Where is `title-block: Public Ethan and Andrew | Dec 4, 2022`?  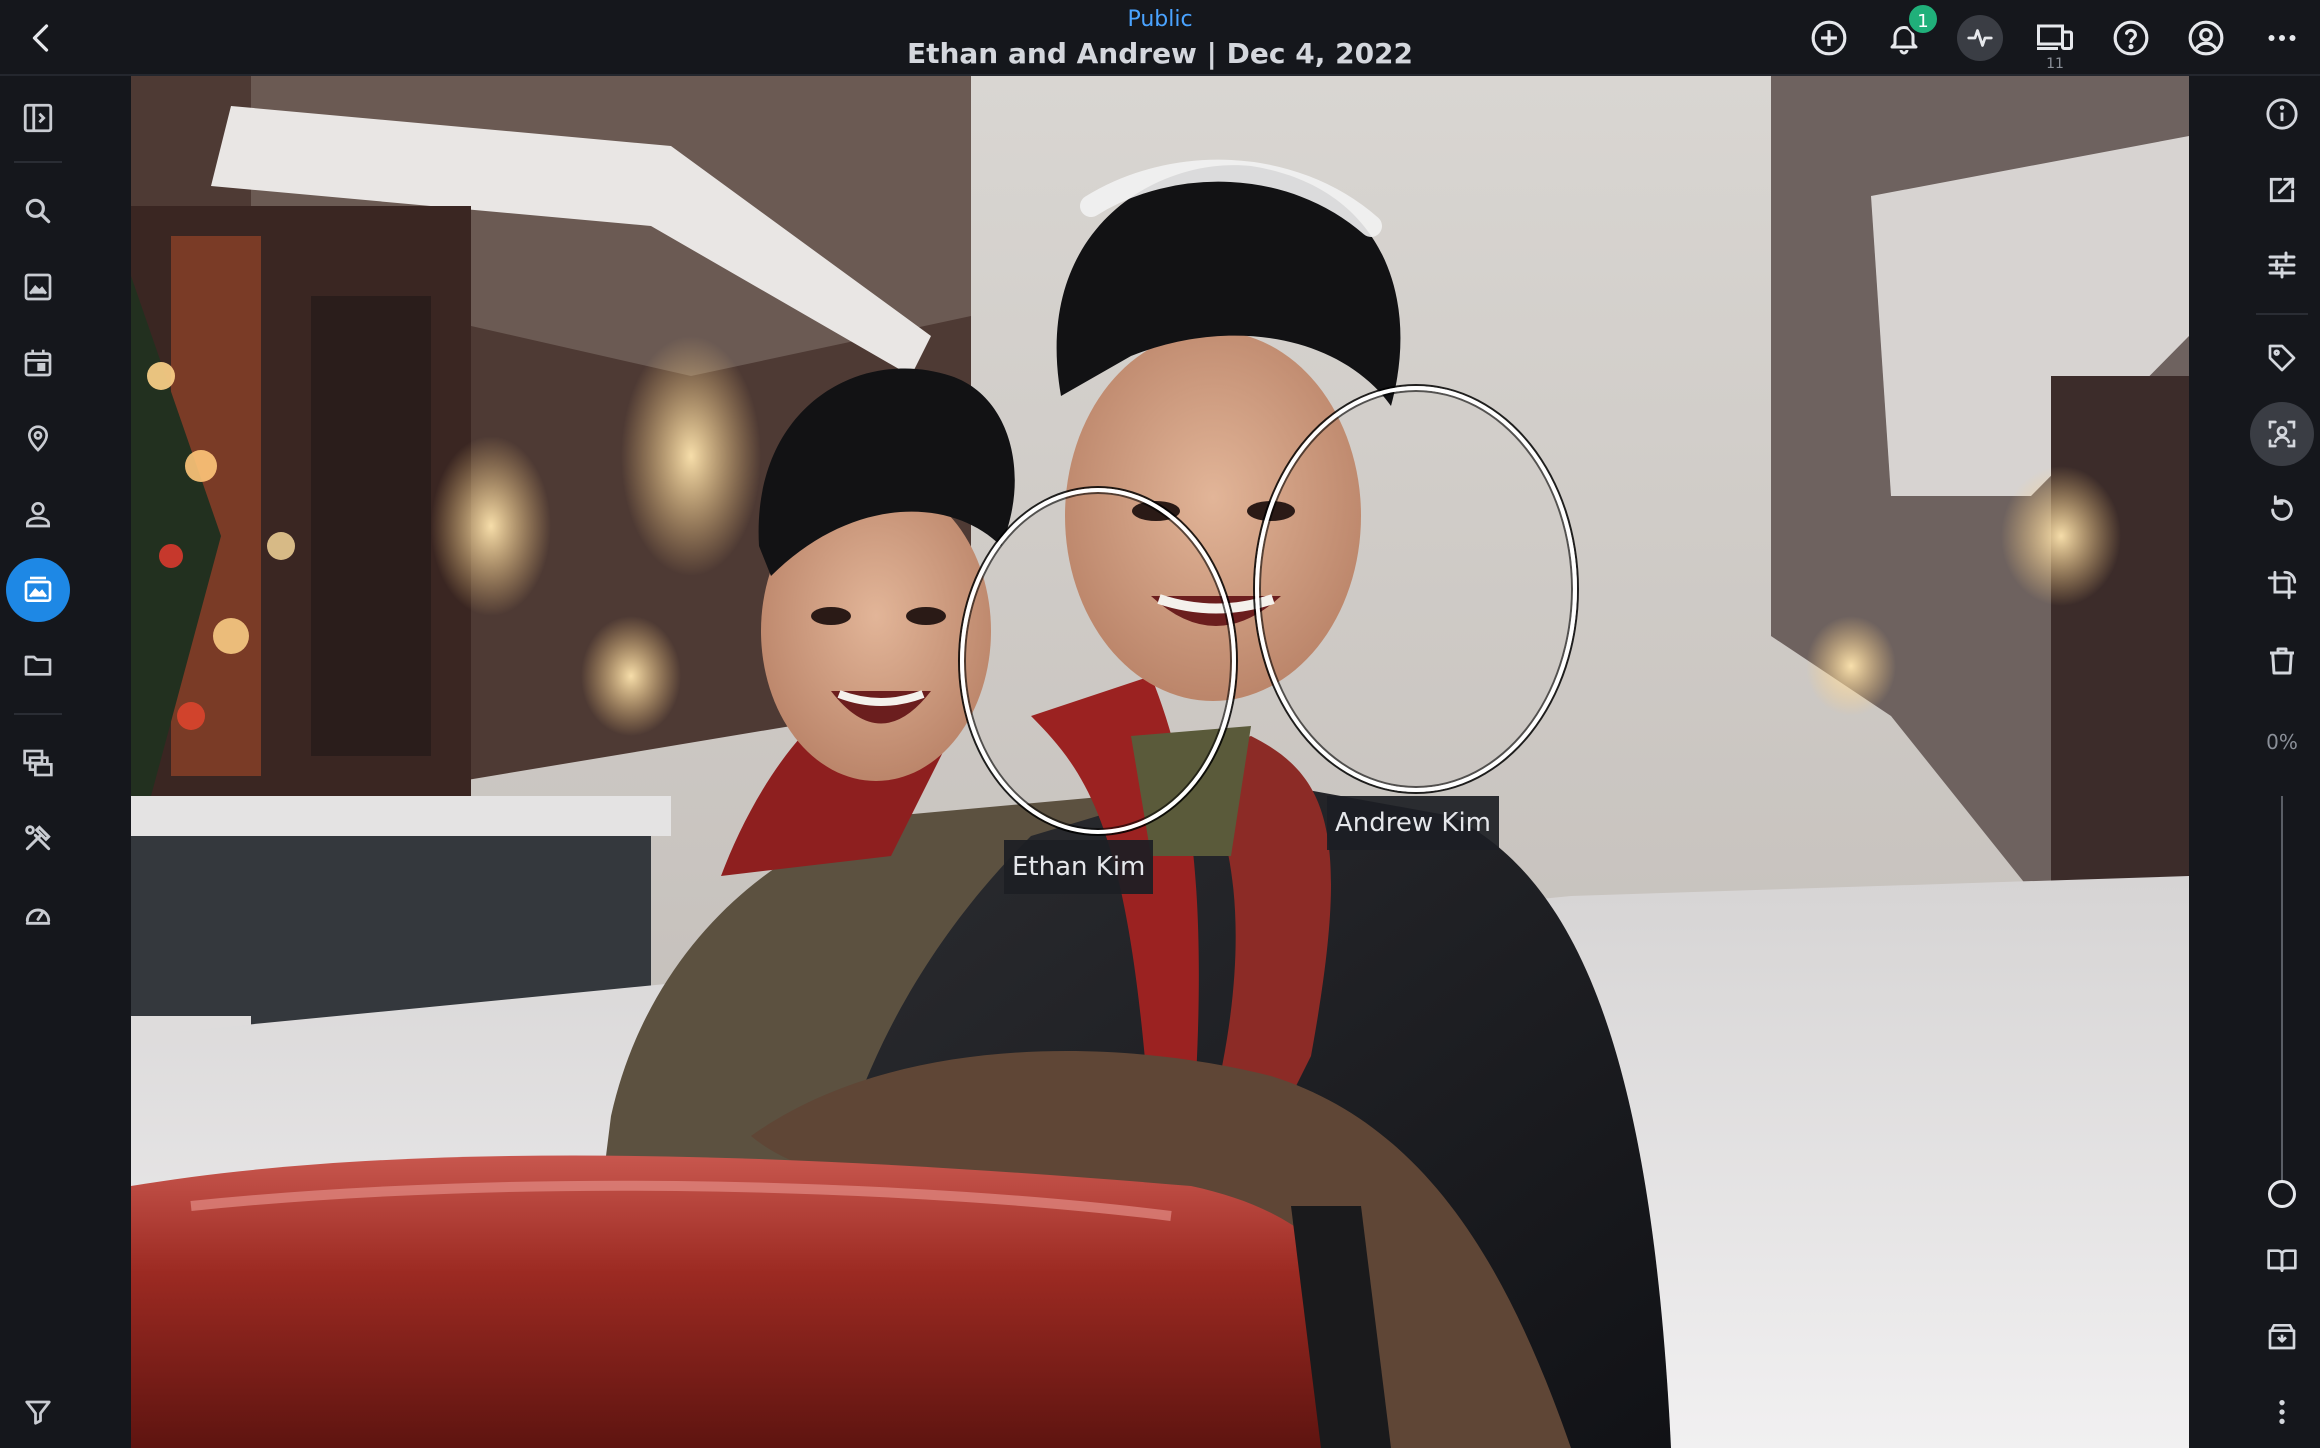
title-block: Public Ethan and Andrew | Dec 4, 2022 is located at coordinates (1160, 38).